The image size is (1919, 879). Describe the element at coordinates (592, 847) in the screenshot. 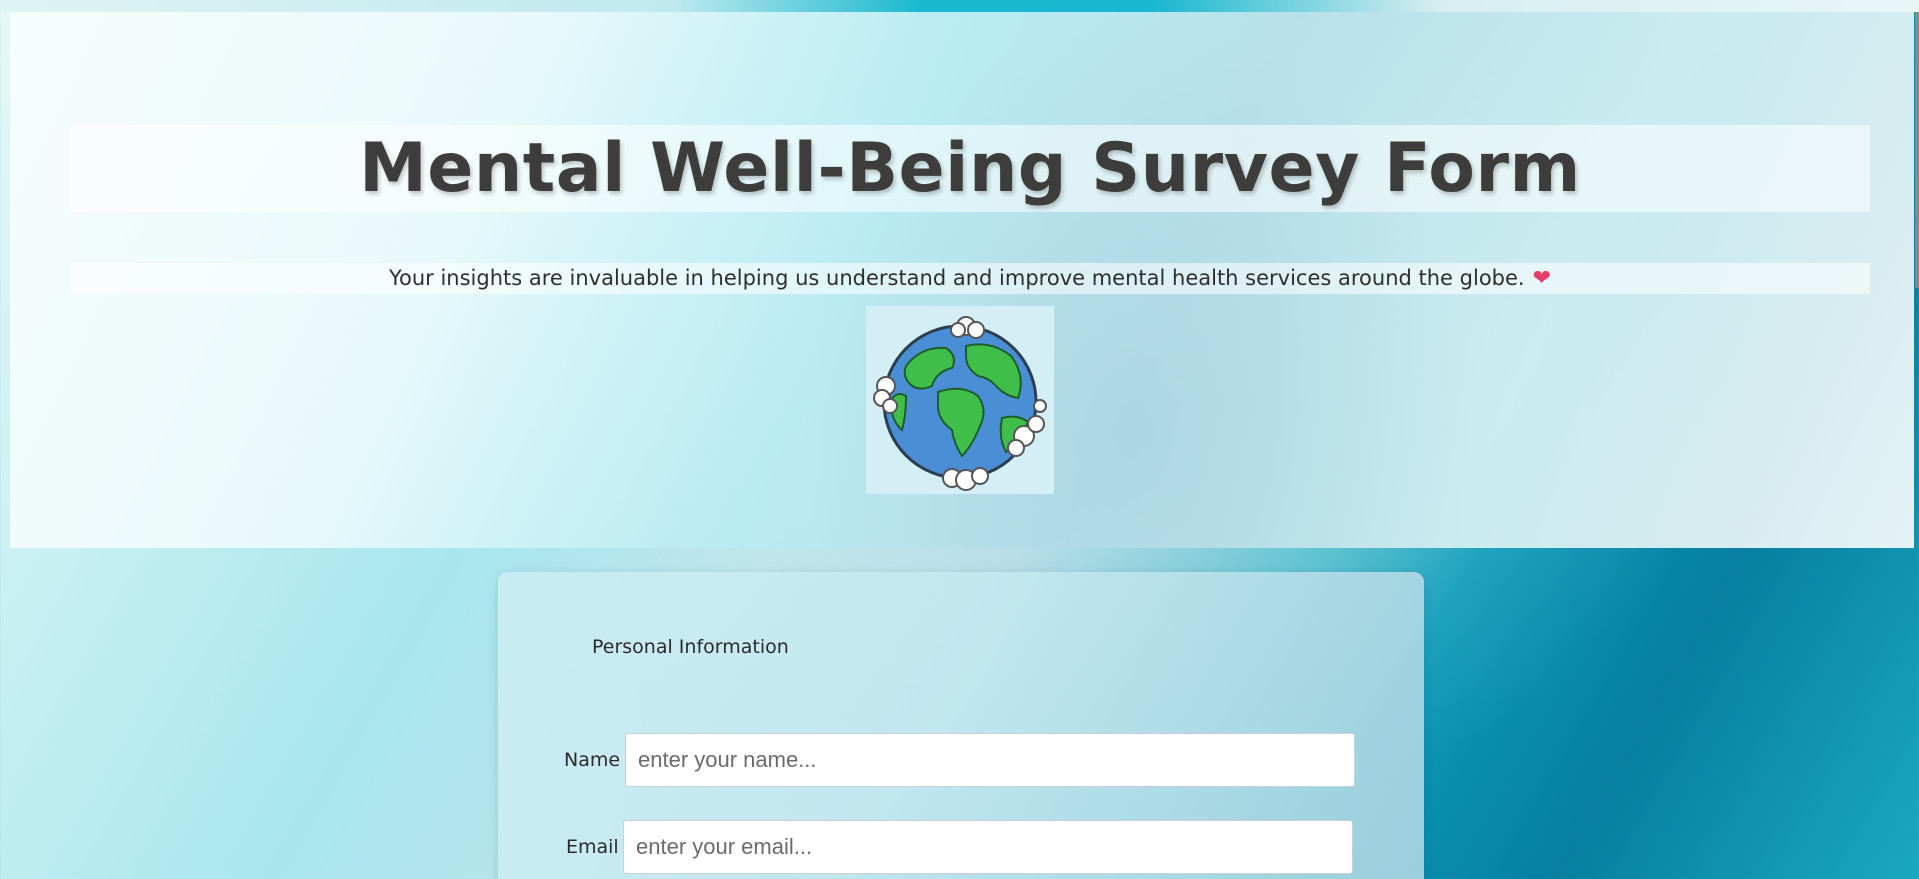

I see `email-label: Email` at that location.